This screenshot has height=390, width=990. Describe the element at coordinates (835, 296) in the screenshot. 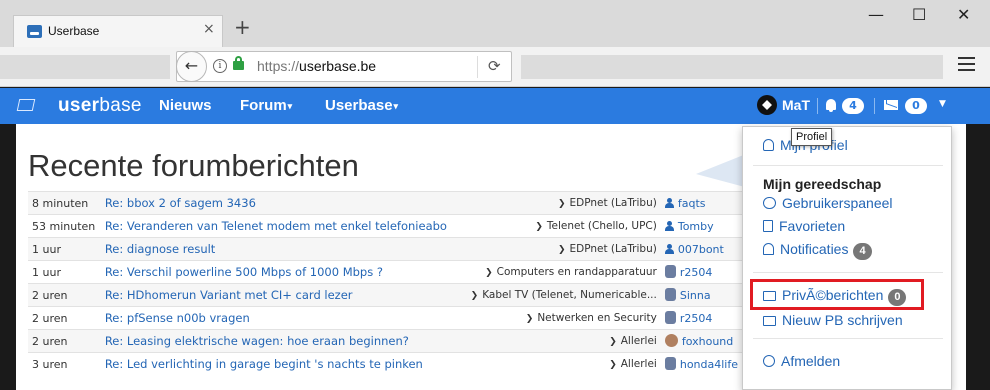

I see `menu-item-private-messages: PrivÃ©berichten 0` at that location.